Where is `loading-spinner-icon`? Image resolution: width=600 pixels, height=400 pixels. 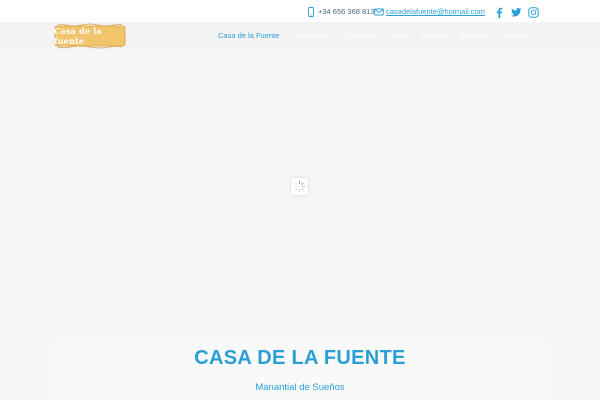 loading-spinner-icon is located at coordinates (299, 186).